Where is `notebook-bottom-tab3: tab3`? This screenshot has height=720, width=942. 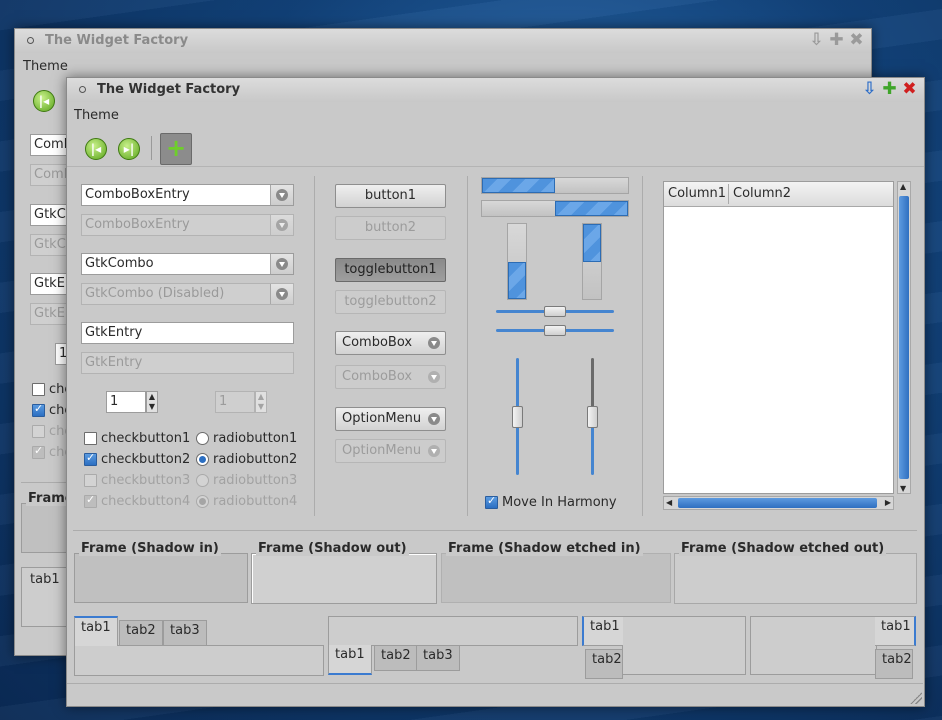
notebook-bottom-tab3: tab3 is located at coordinates (438, 658).